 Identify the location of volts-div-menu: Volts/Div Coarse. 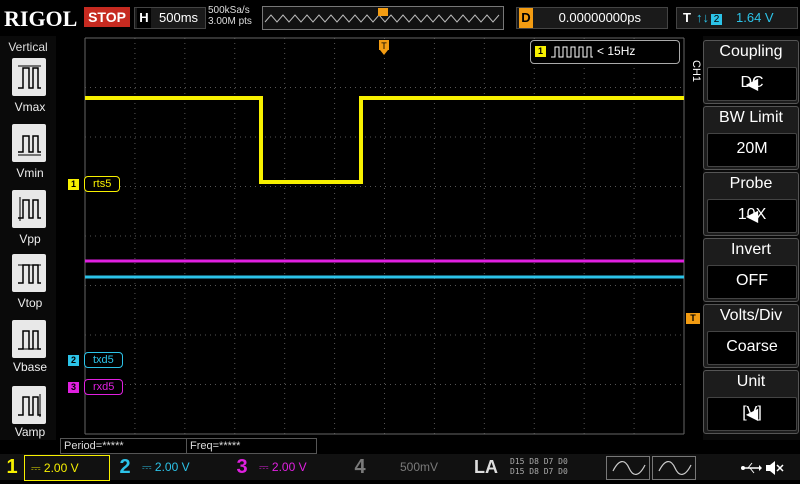
(751, 336).